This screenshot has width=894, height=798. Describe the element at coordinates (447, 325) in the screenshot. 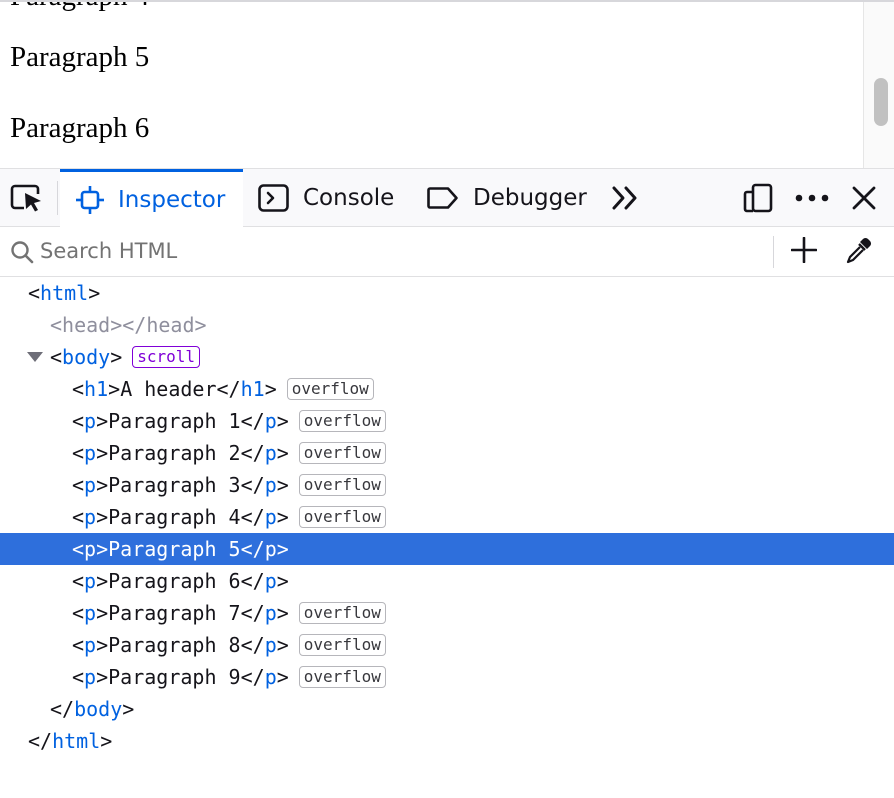

I see `node-head: <head></head>` at that location.